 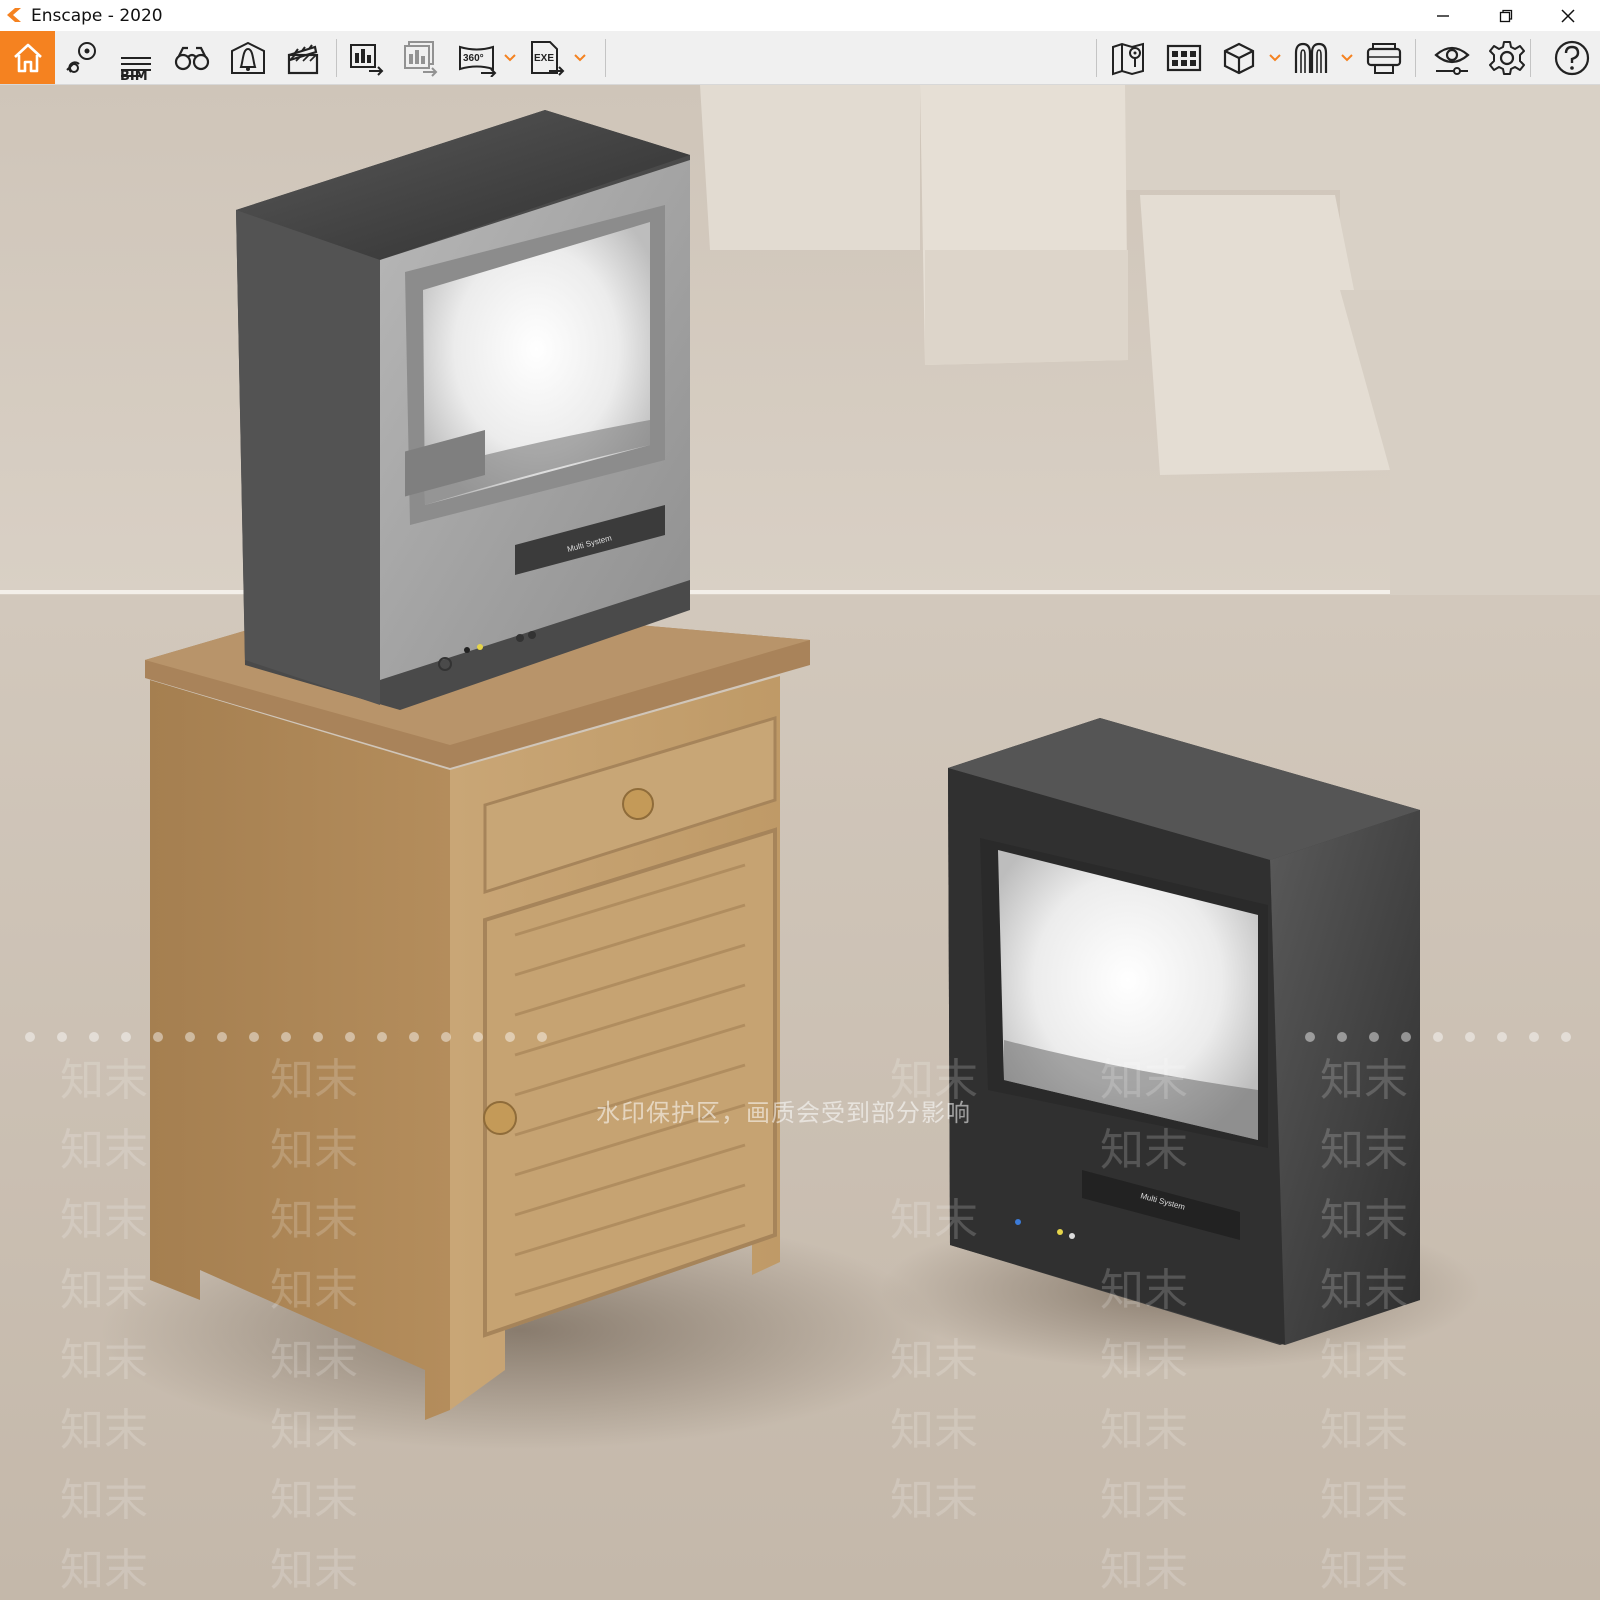 I want to click on batch-render-icon, so click(x=421, y=59).